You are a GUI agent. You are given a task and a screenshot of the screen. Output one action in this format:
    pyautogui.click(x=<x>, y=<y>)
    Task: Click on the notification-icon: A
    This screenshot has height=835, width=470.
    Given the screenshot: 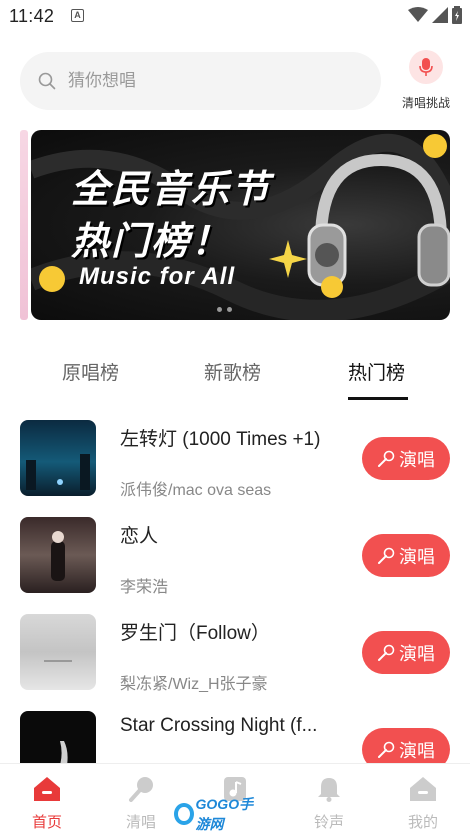 What is the action you would take?
    pyautogui.click(x=77, y=15)
    